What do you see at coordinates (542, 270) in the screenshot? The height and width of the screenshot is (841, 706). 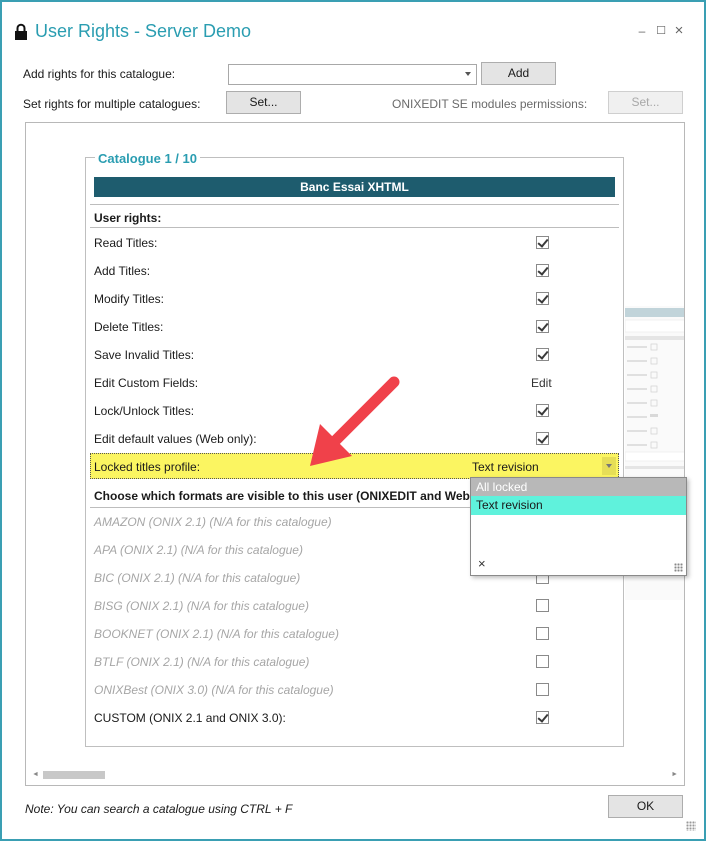 I see `add-titles-checkbox` at bounding box center [542, 270].